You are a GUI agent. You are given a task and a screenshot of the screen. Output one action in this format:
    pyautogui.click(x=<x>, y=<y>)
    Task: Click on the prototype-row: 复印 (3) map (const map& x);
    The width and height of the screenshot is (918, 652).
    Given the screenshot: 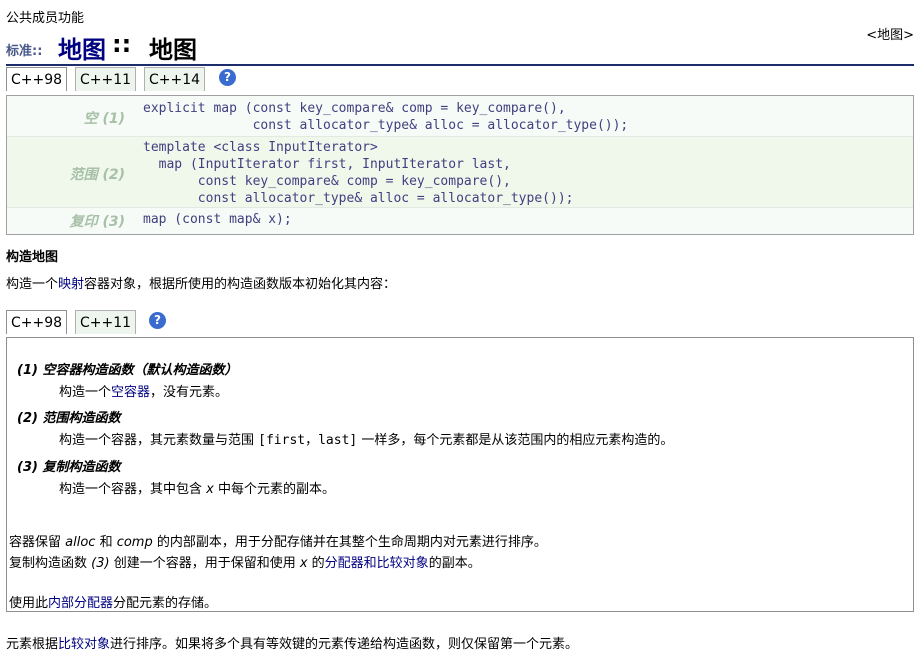 What is the action you would take?
    pyautogui.click(x=460, y=220)
    